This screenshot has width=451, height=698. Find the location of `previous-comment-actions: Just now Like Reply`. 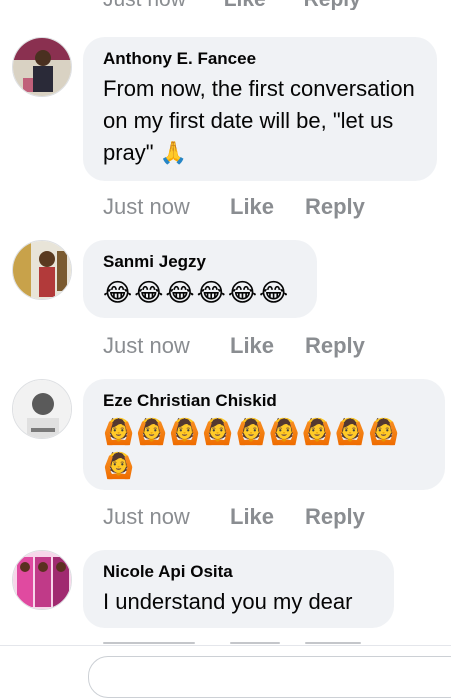

previous-comment-actions: Just now Like Reply is located at coordinates (225, 5).